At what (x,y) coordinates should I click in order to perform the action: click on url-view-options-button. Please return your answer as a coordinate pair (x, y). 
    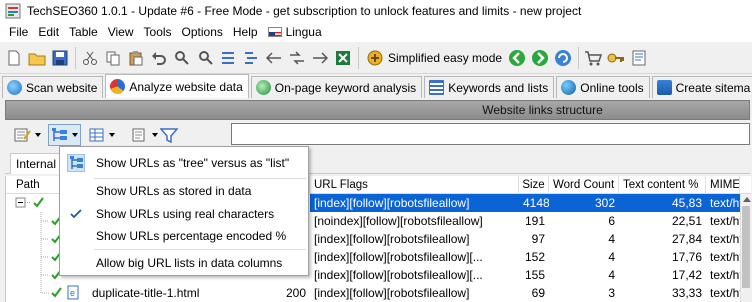
    Looking at the image, I should click on (64, 135).